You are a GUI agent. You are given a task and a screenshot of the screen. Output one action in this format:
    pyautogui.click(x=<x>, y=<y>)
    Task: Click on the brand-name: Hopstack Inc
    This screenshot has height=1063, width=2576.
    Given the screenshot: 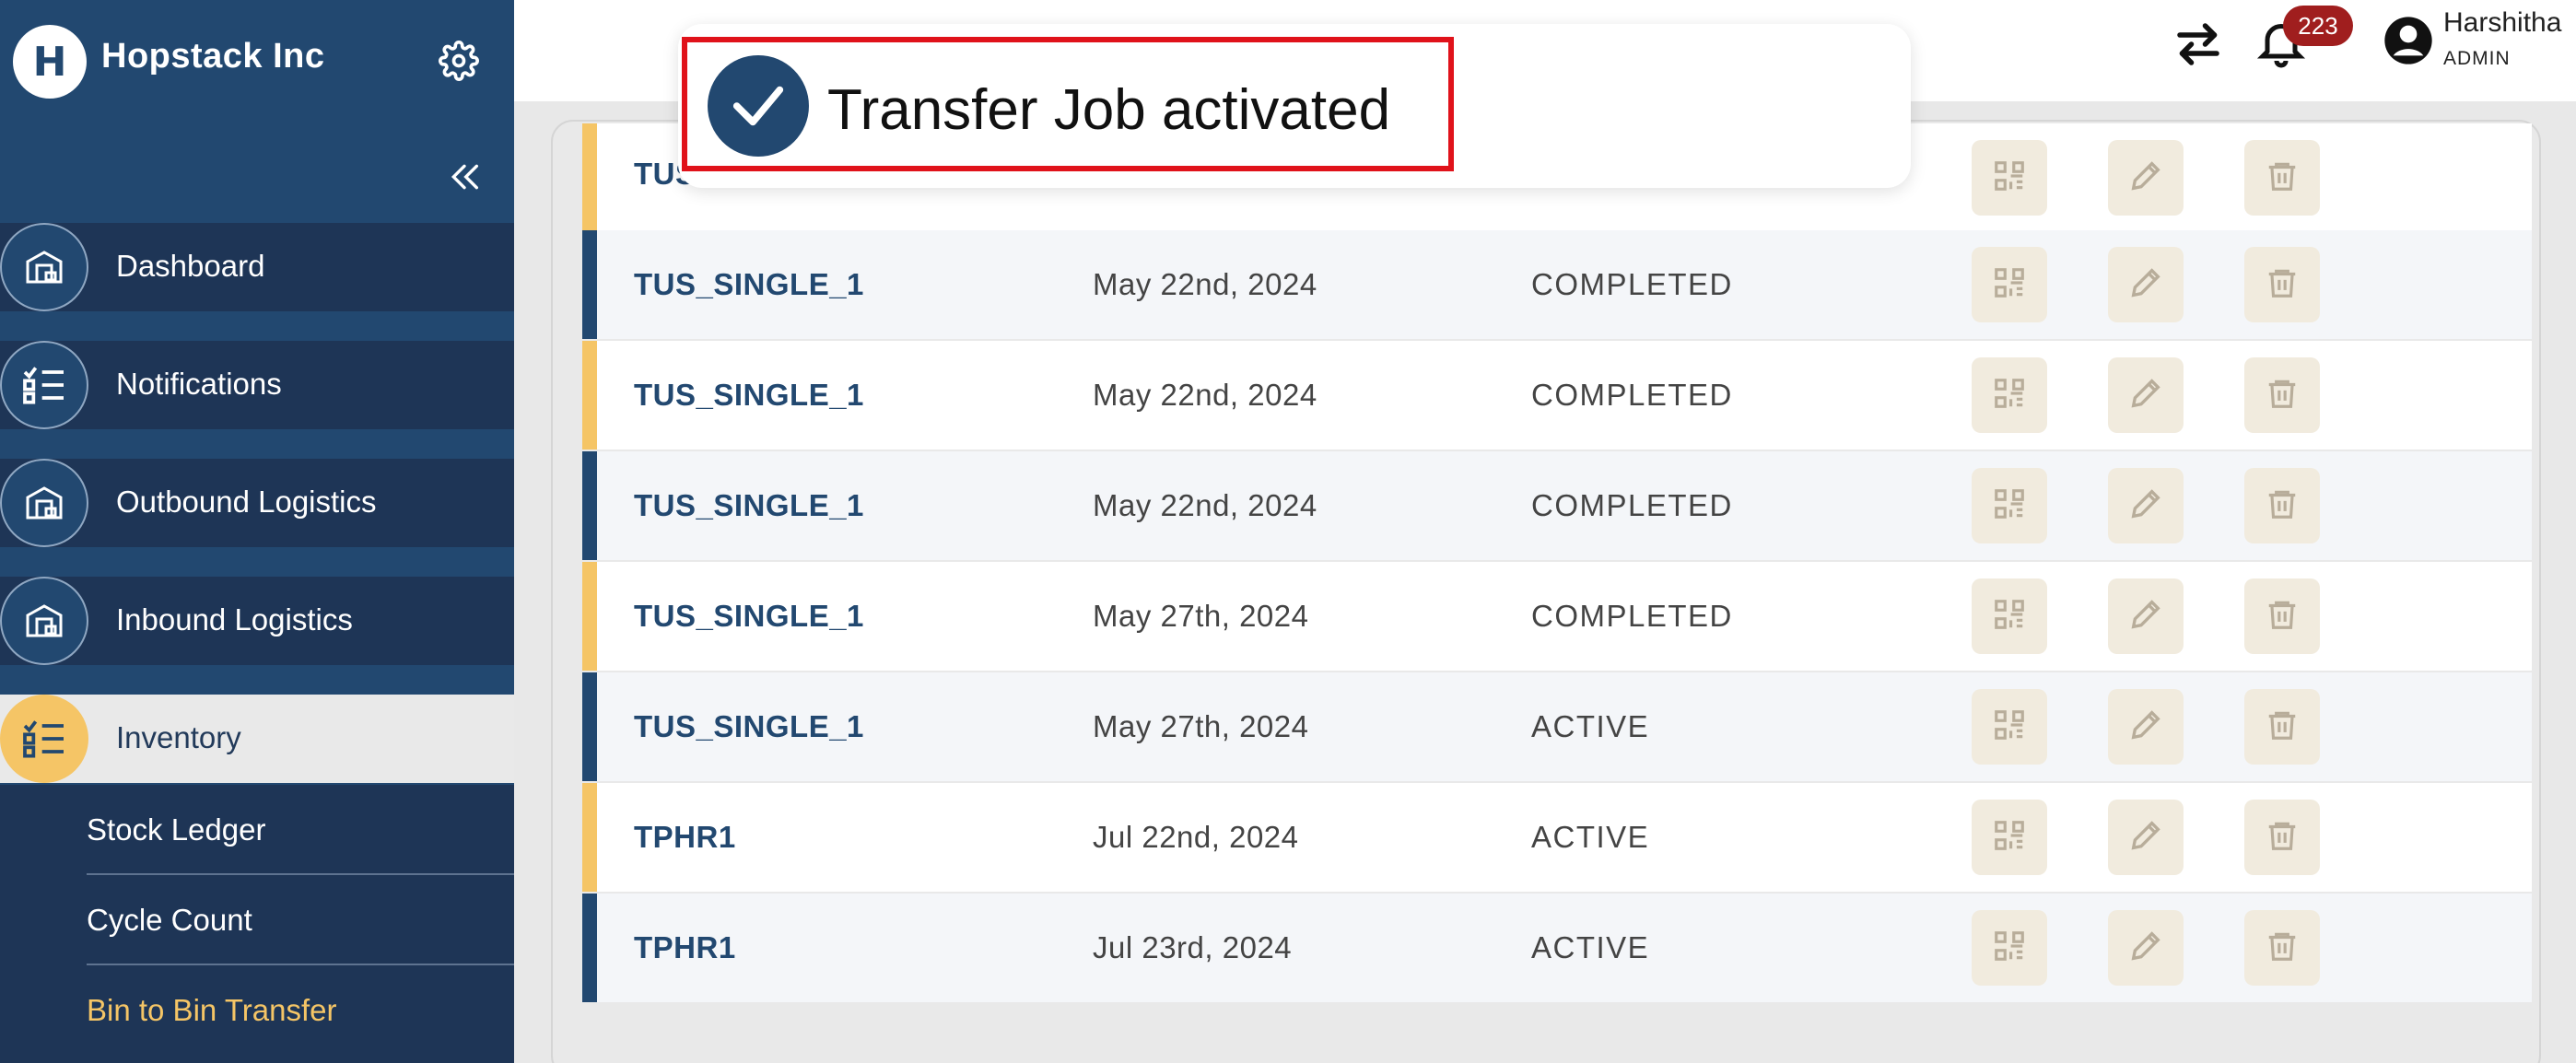 What is the action you would take?
    pyautogui.click(x=213, y=57)
    